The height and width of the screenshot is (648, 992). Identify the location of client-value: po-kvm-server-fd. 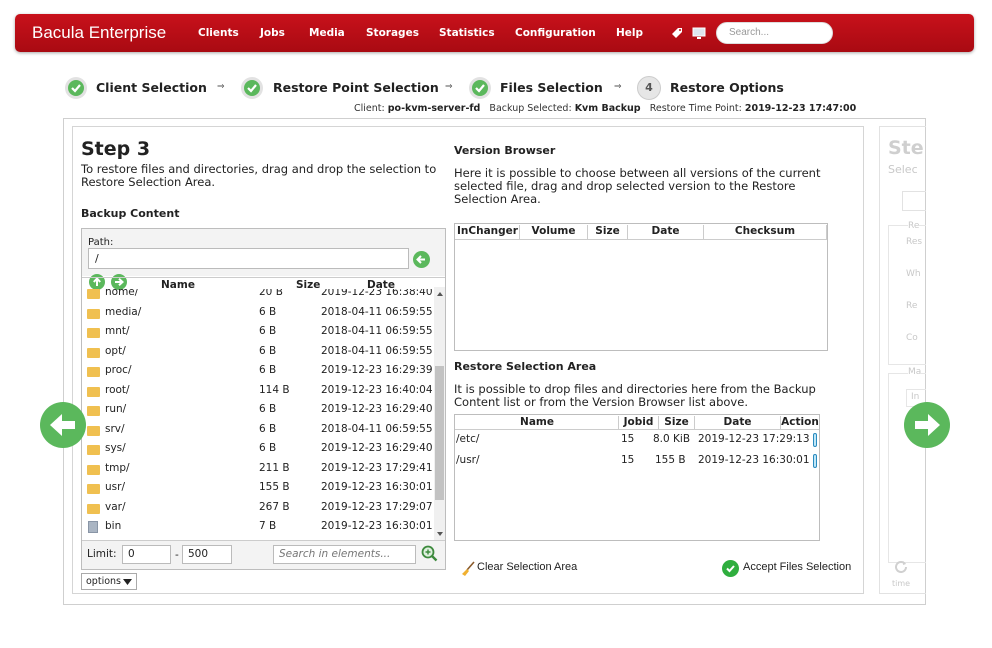
(434, 108).